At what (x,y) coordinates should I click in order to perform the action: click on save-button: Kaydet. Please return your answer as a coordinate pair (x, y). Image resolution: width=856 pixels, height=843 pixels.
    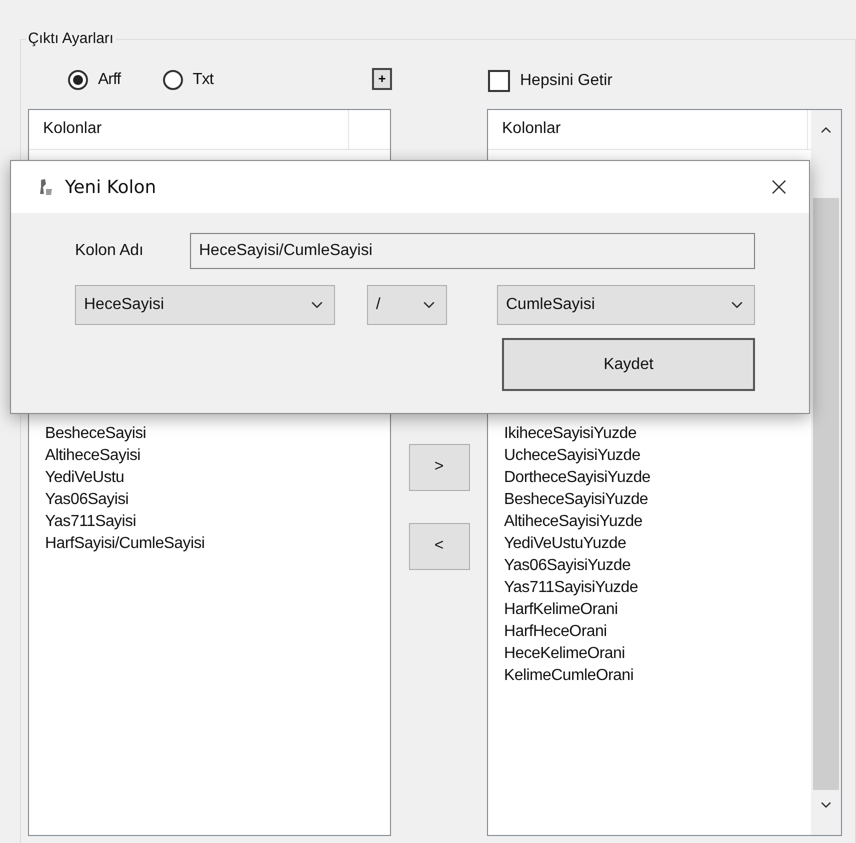
    Looking at the image, I should click on (628, 364).